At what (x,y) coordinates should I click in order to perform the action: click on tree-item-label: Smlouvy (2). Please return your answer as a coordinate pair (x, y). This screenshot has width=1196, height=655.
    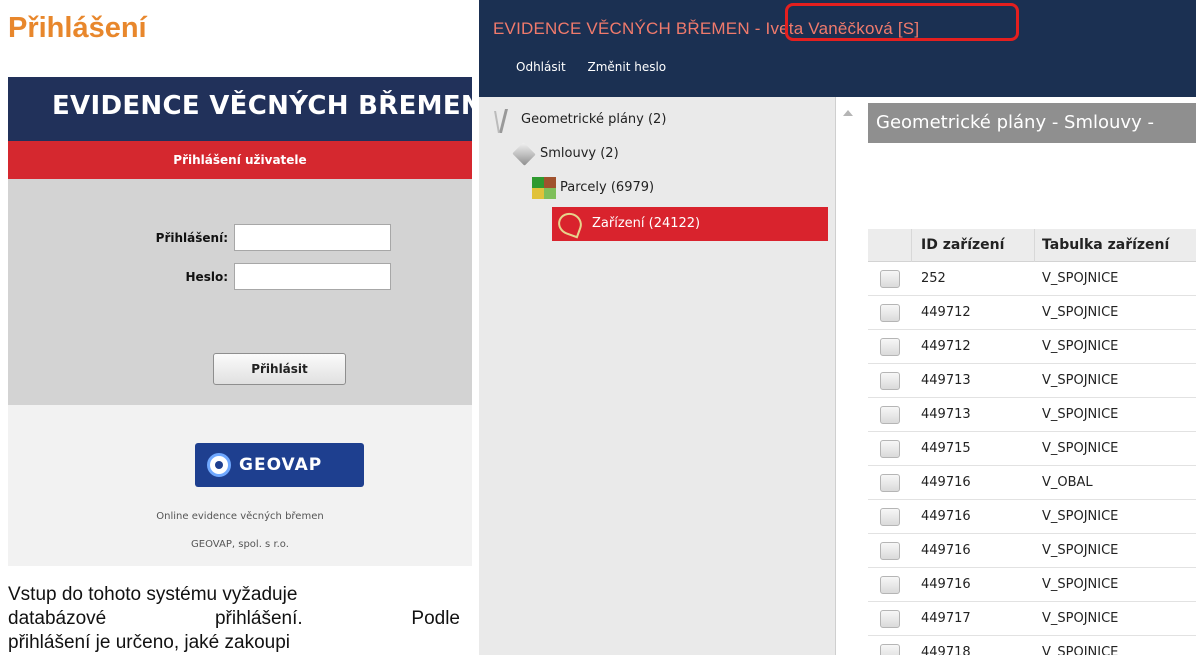
    Looking at the image, I should click on (579, 153).